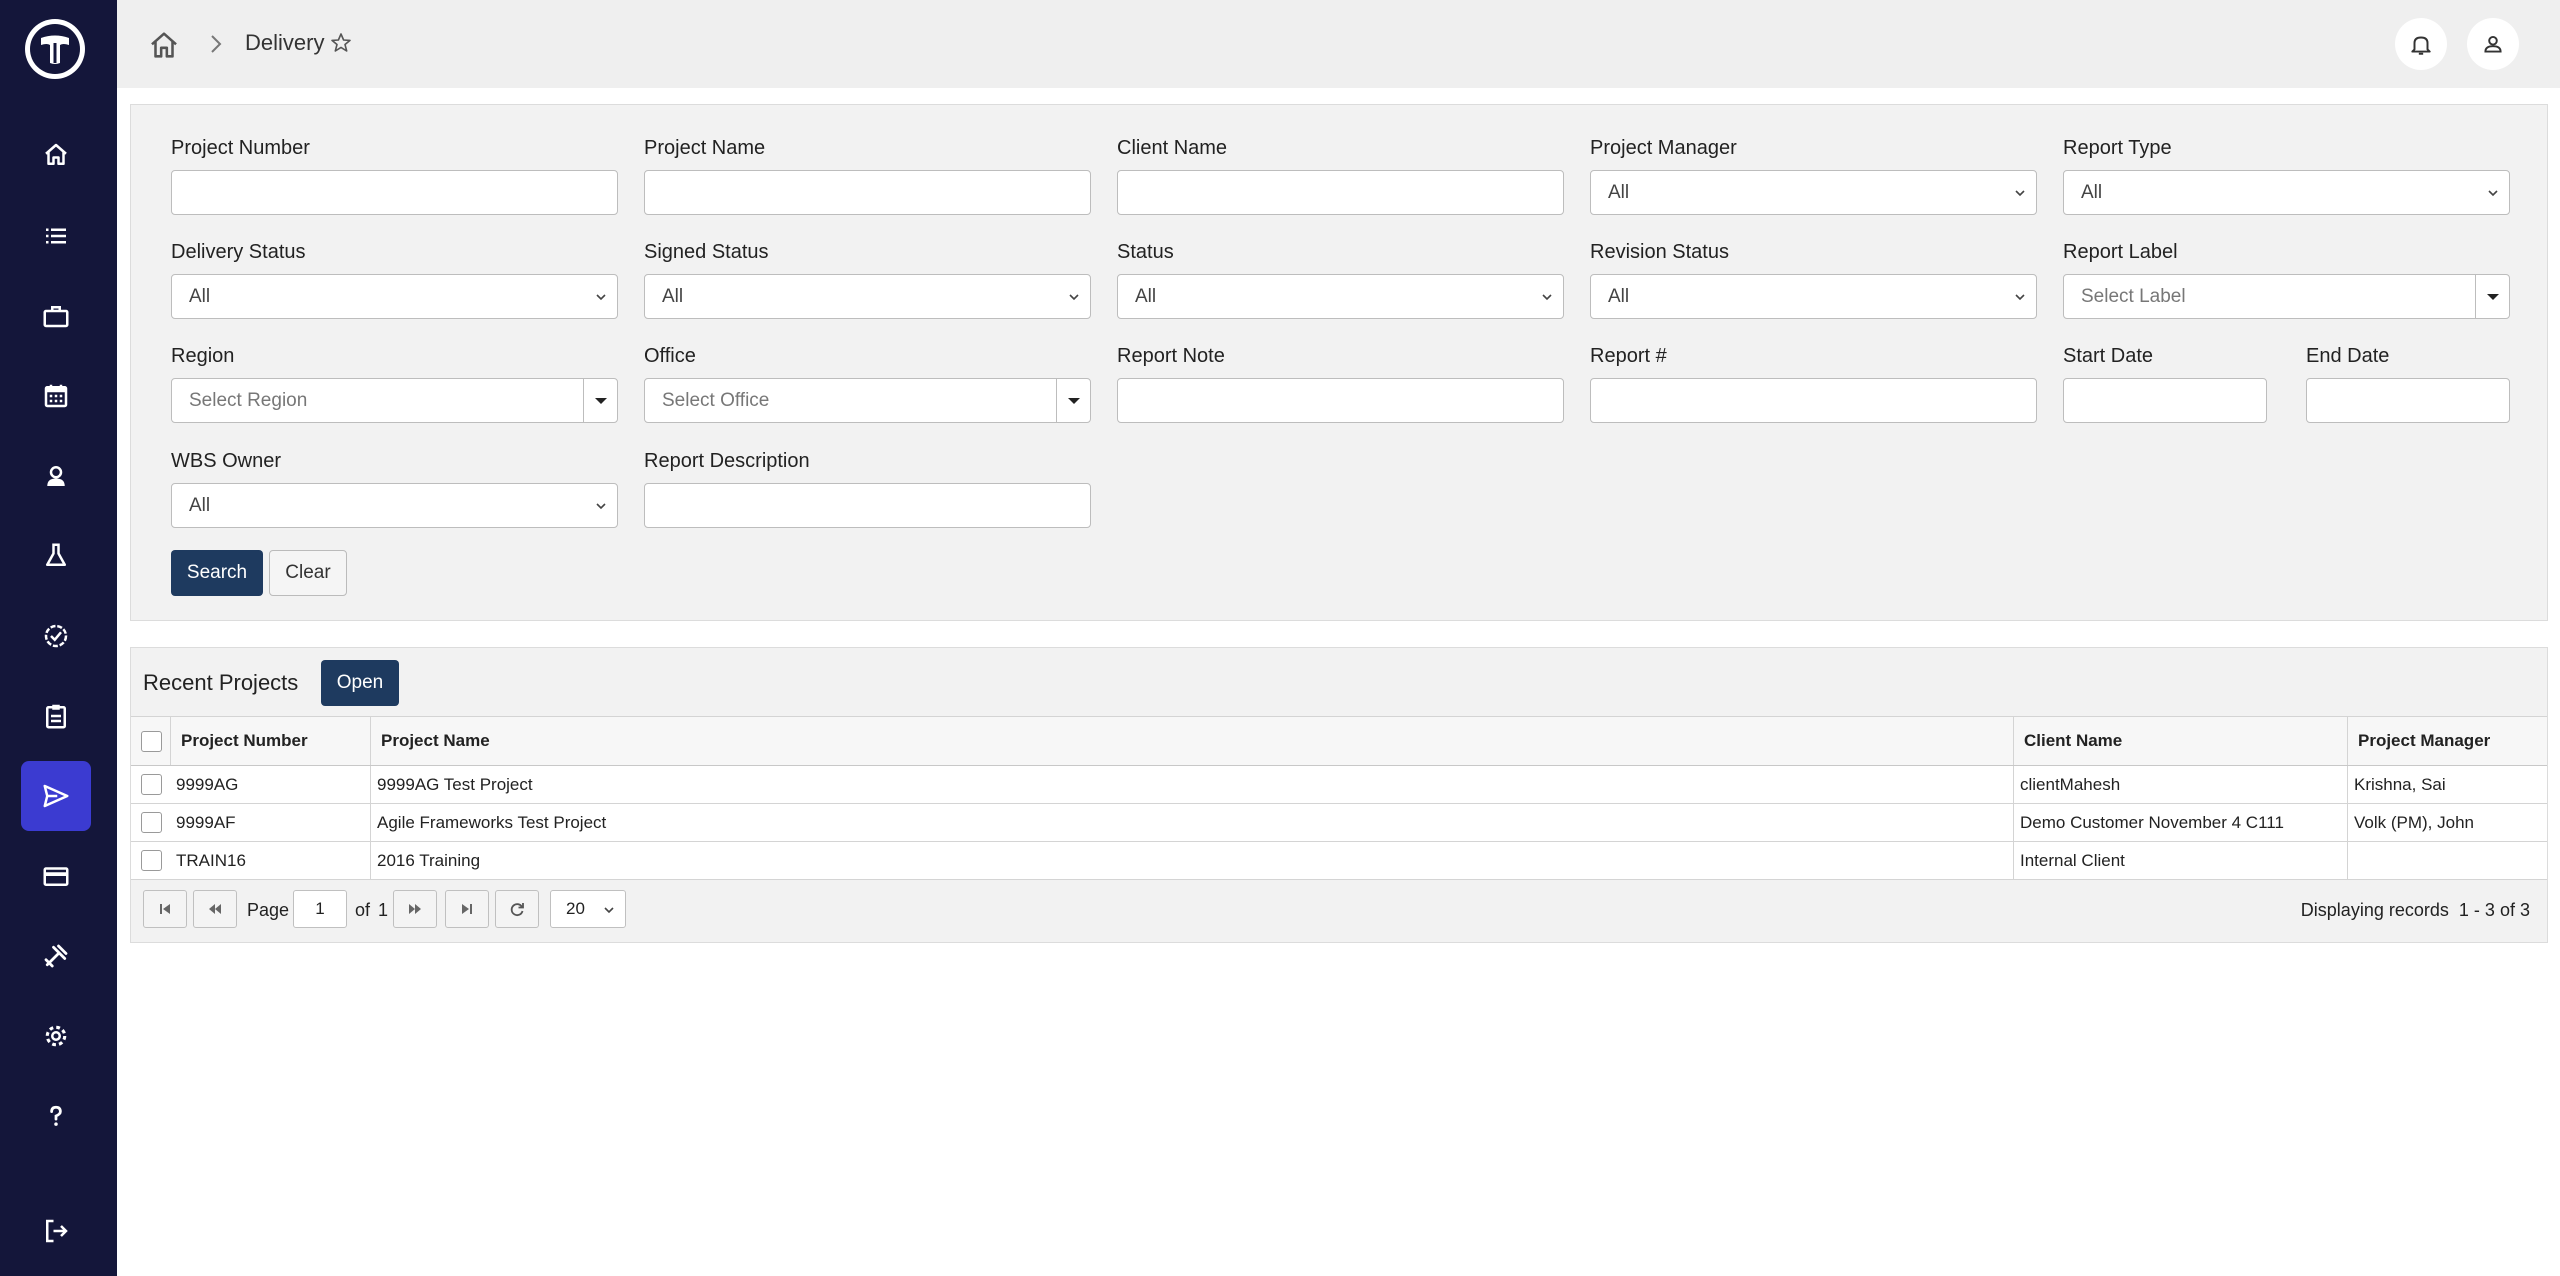 This screenshot has width=2560, height=1276. I want to click on sidebar-item-delivery, so click(56, 796).